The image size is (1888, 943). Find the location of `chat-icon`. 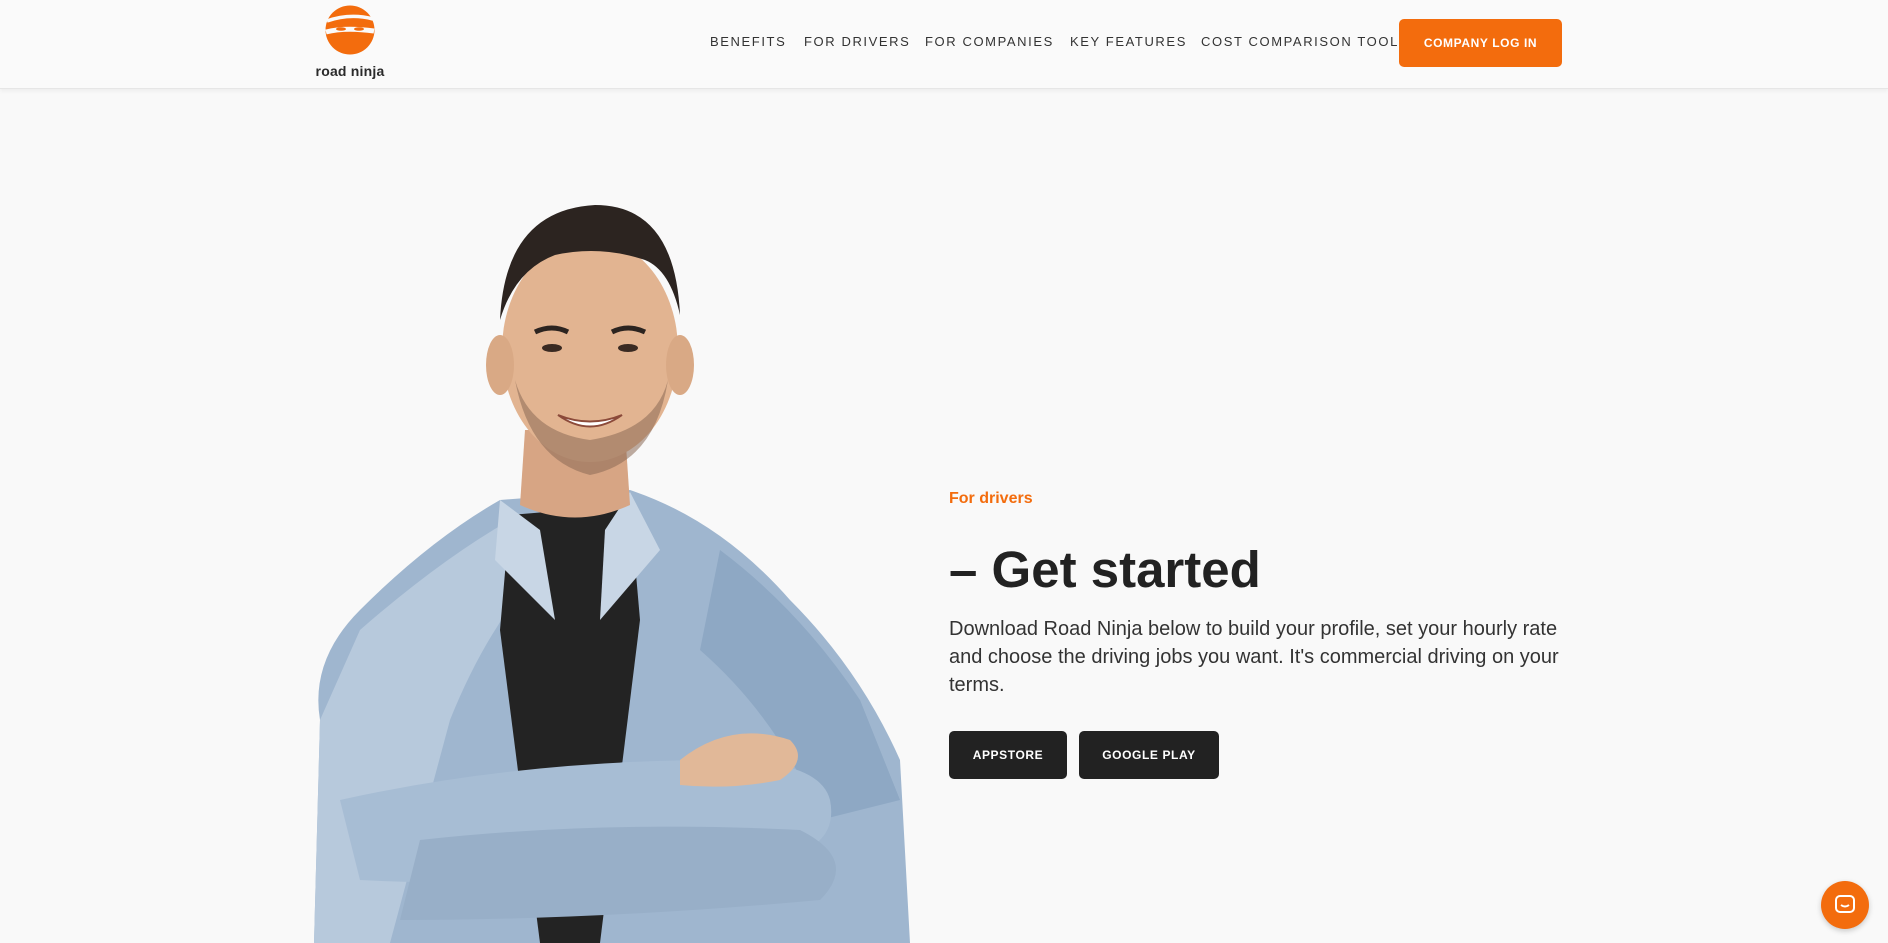

chat-icon is located at coordinates (1845, 904).